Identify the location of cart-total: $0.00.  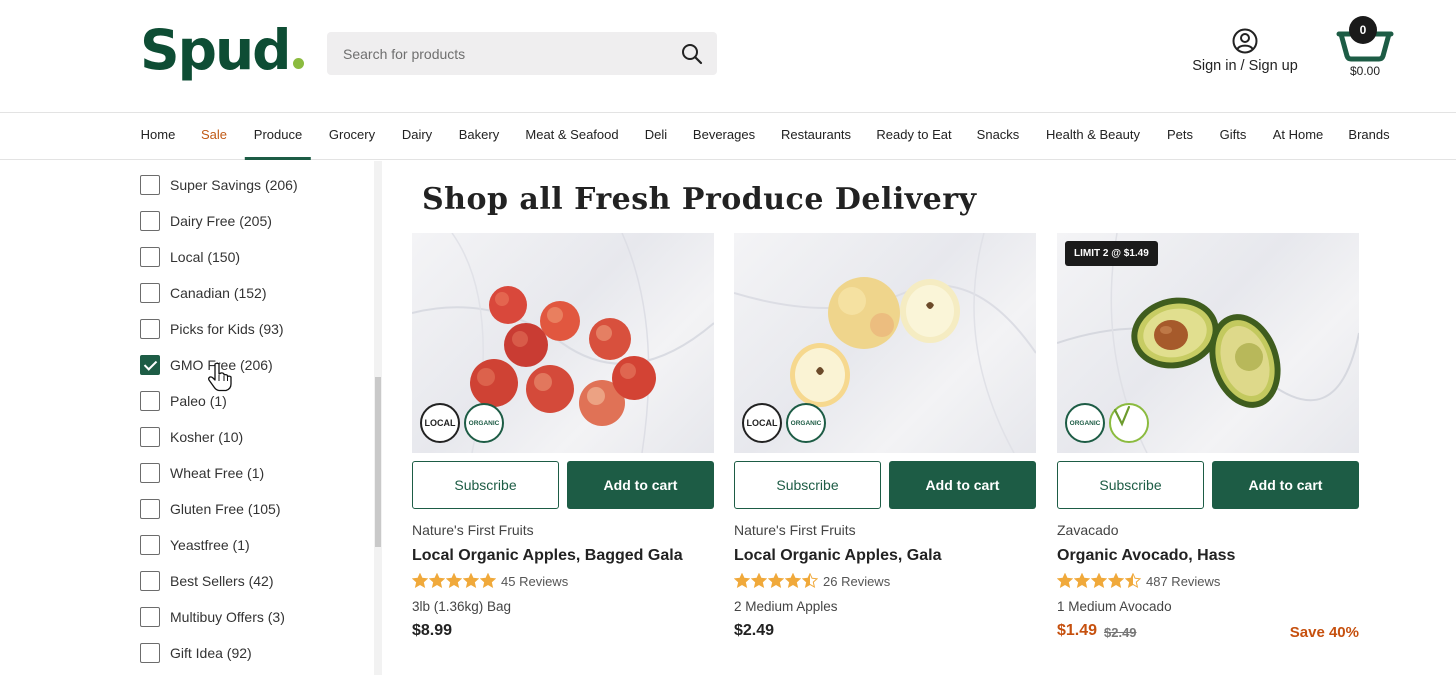
(1365, 71).